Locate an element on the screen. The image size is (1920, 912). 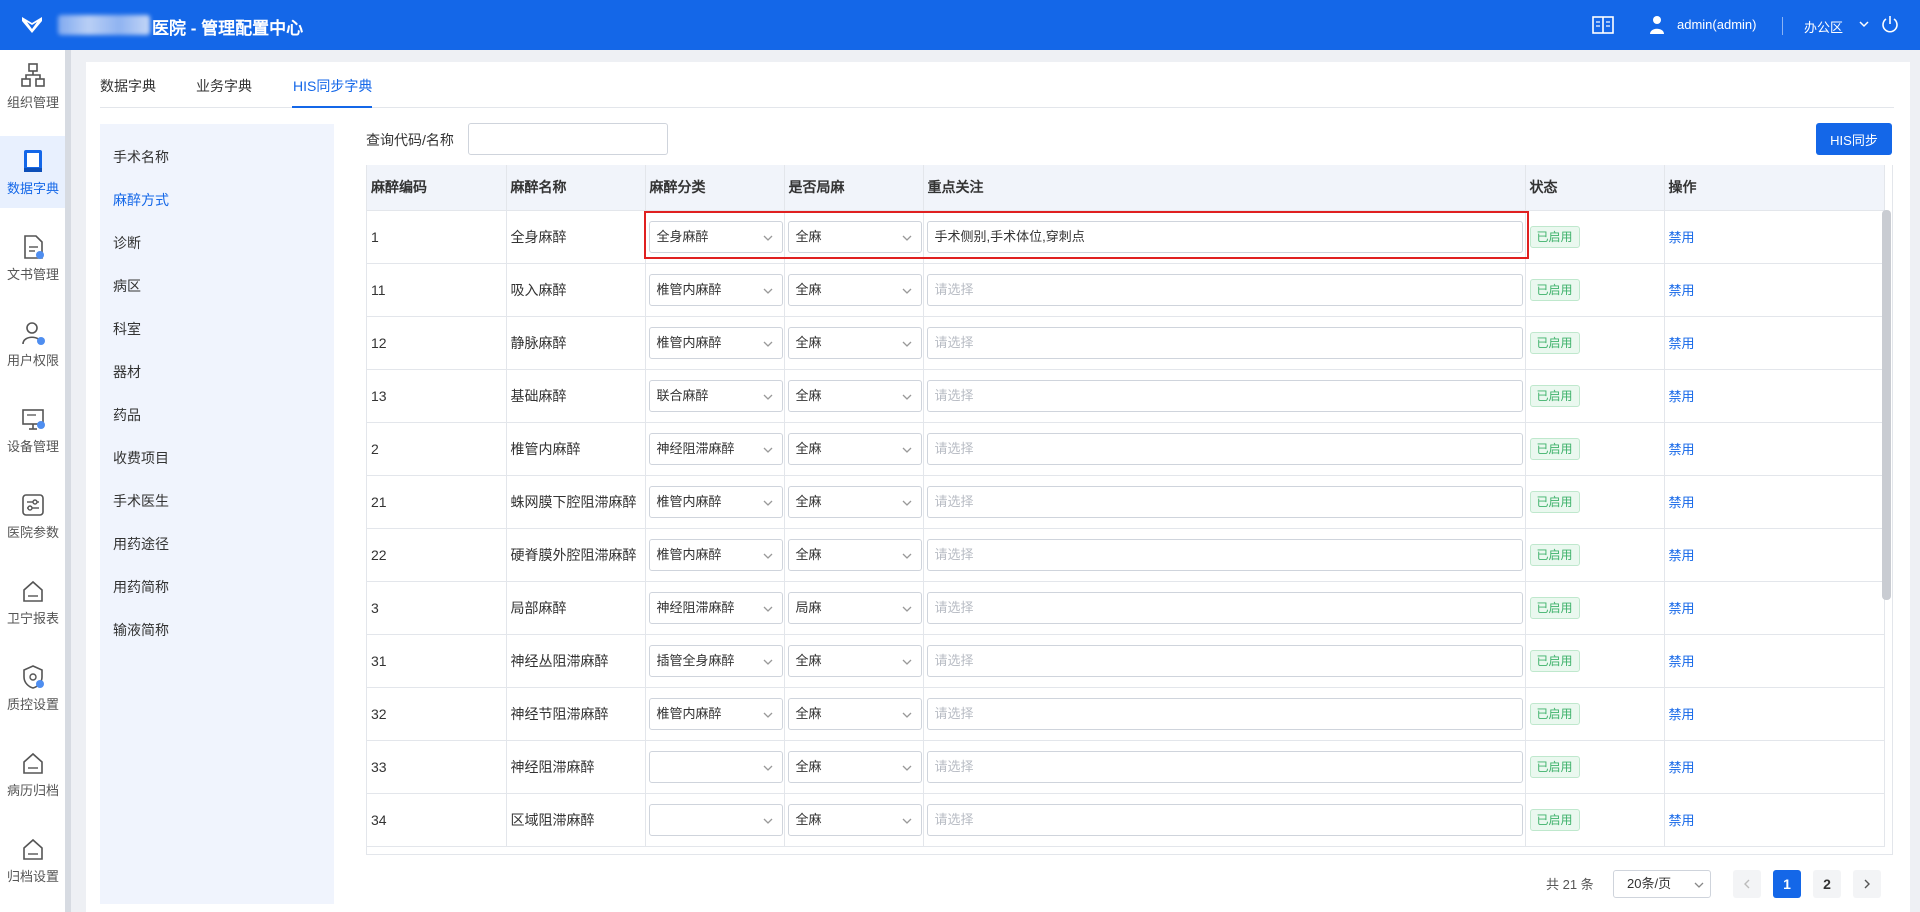
rail-item-dictionary: 数据字典 is located at coordinates (33, 172).